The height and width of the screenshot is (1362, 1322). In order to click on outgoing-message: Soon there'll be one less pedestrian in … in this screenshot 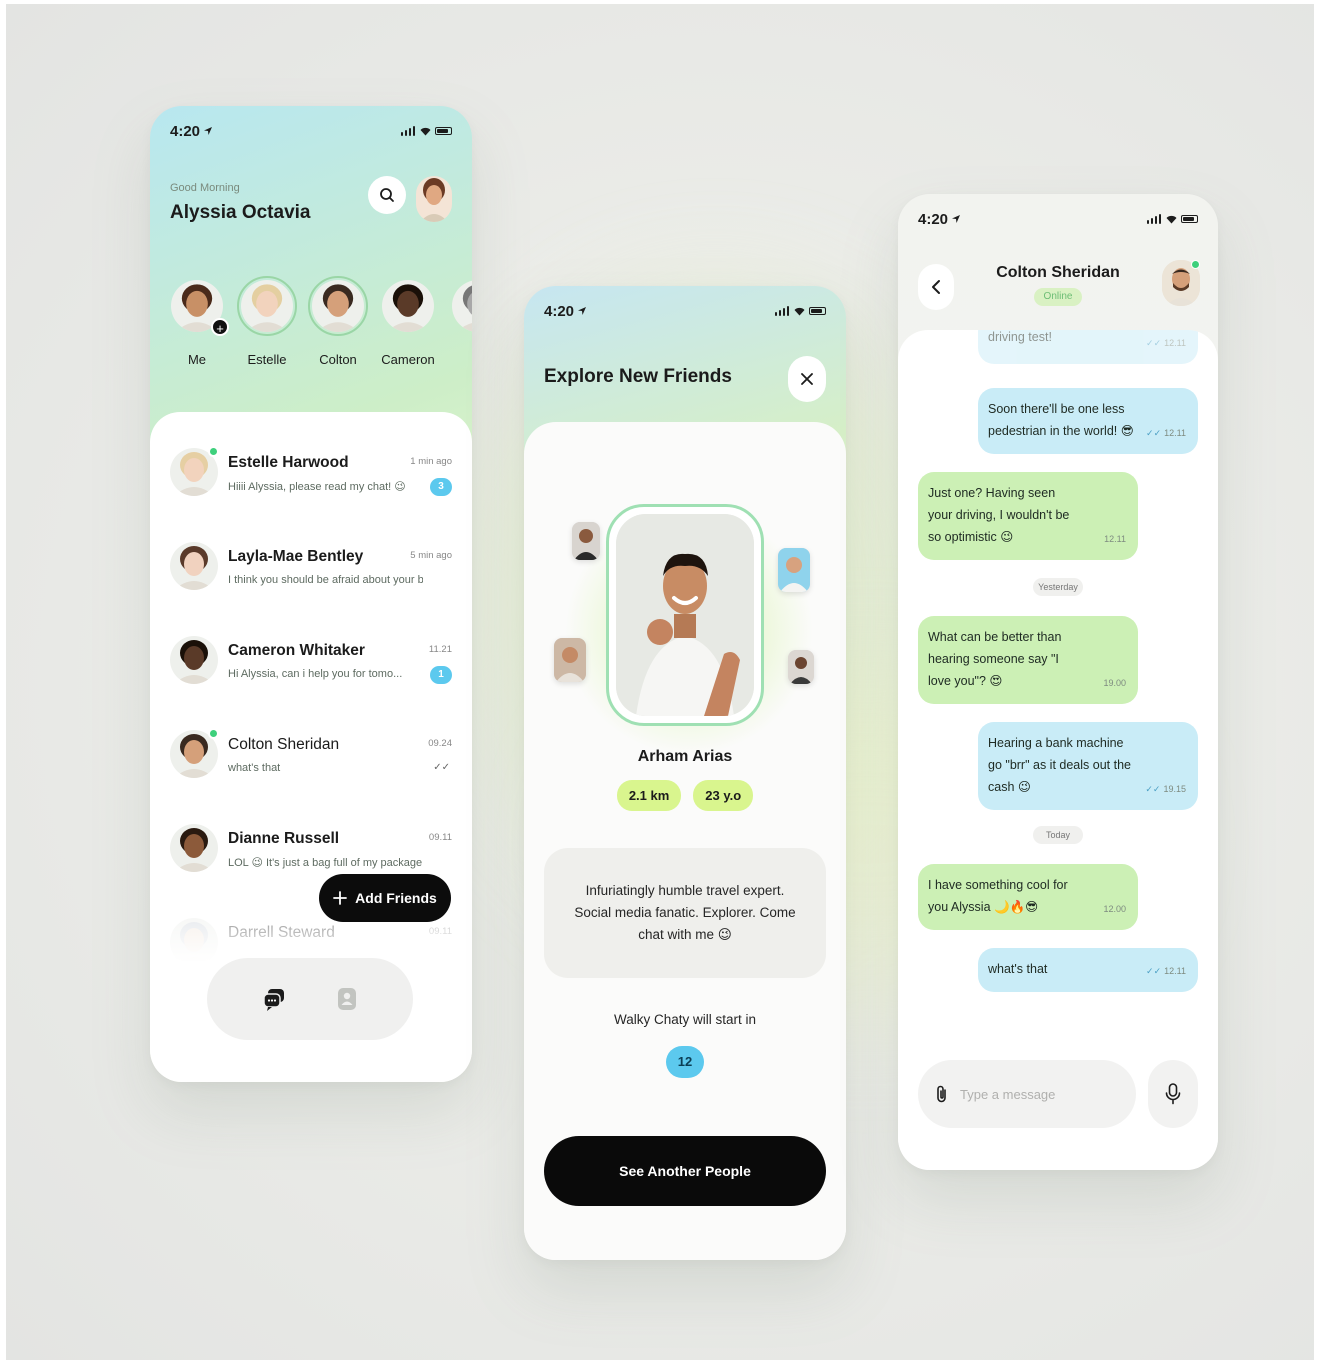, I will do `click(1088, 421)`.